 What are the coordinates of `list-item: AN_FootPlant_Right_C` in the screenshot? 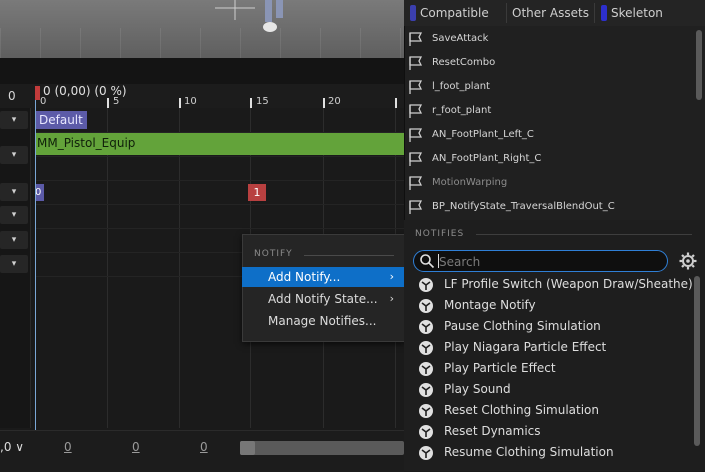 It's located at (549, 159).